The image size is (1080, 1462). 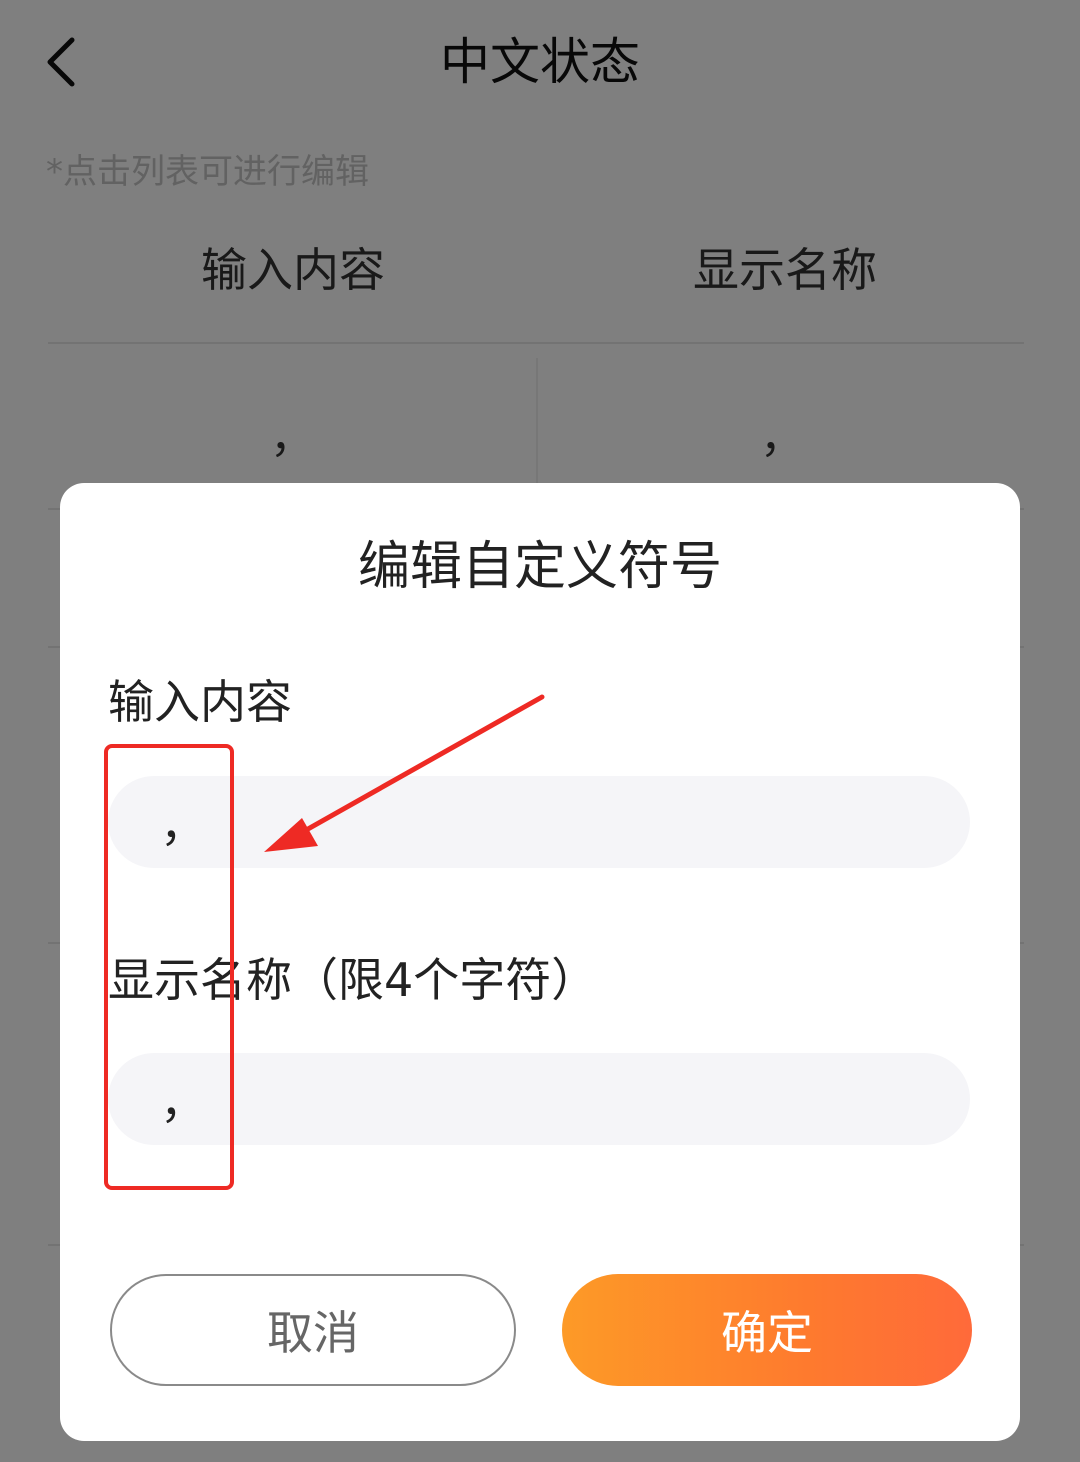 What do you see at coordinates (539, 567) in the screenshot?
I see `dialog-title: 编辑自定义符号` at bounding box center [539, 567].